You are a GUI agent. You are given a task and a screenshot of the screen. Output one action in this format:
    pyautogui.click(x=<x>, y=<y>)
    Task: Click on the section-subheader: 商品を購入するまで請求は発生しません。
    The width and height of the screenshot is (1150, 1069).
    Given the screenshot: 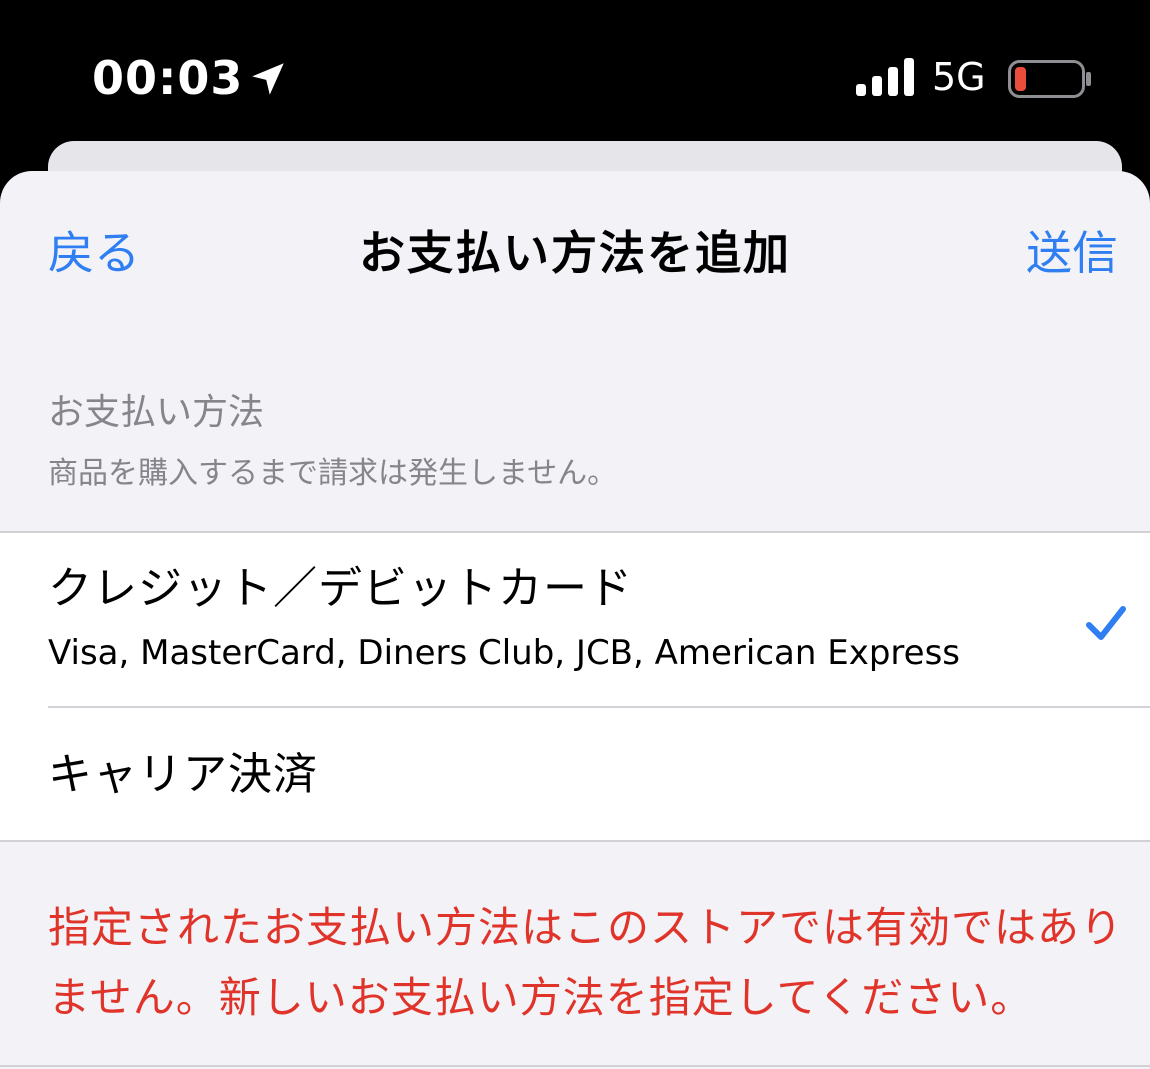 What is the action you would take?
    pyautogui.click(x=333, y=473)
    